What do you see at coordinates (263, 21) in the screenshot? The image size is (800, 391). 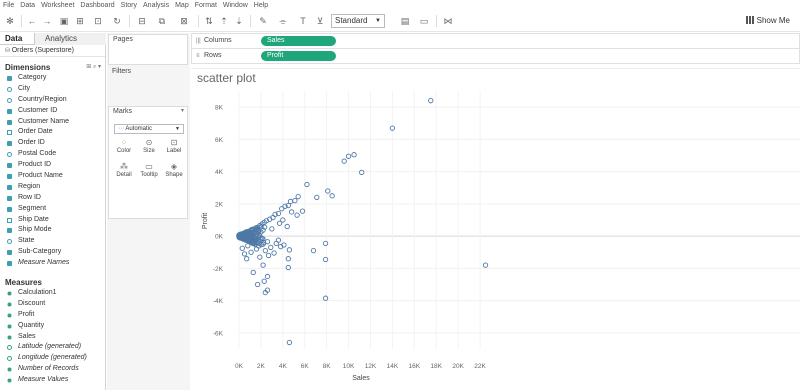 I see `highlight-icon: ✎` at bounding box center [263, 21].